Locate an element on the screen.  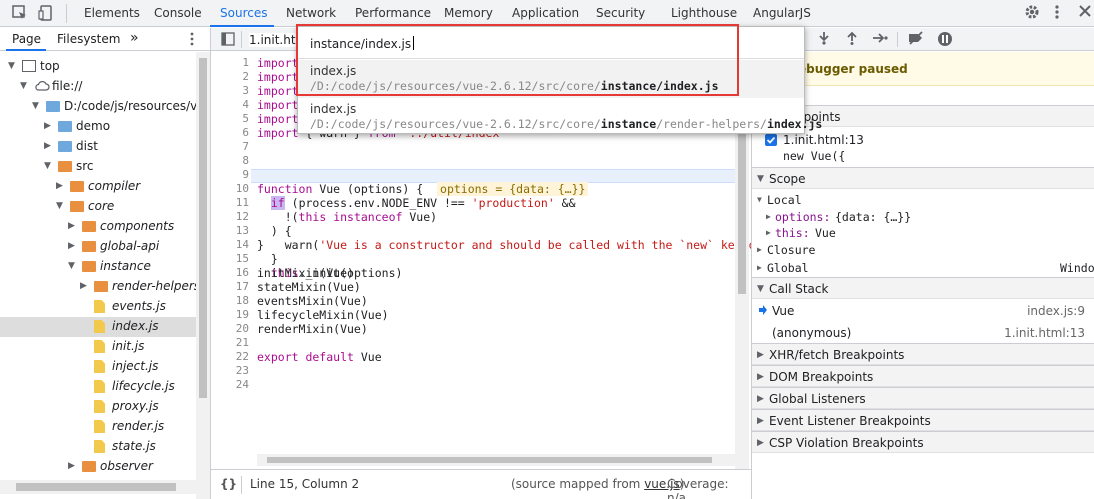
navigator-hscrollbar is located at coordinates (98, 487).